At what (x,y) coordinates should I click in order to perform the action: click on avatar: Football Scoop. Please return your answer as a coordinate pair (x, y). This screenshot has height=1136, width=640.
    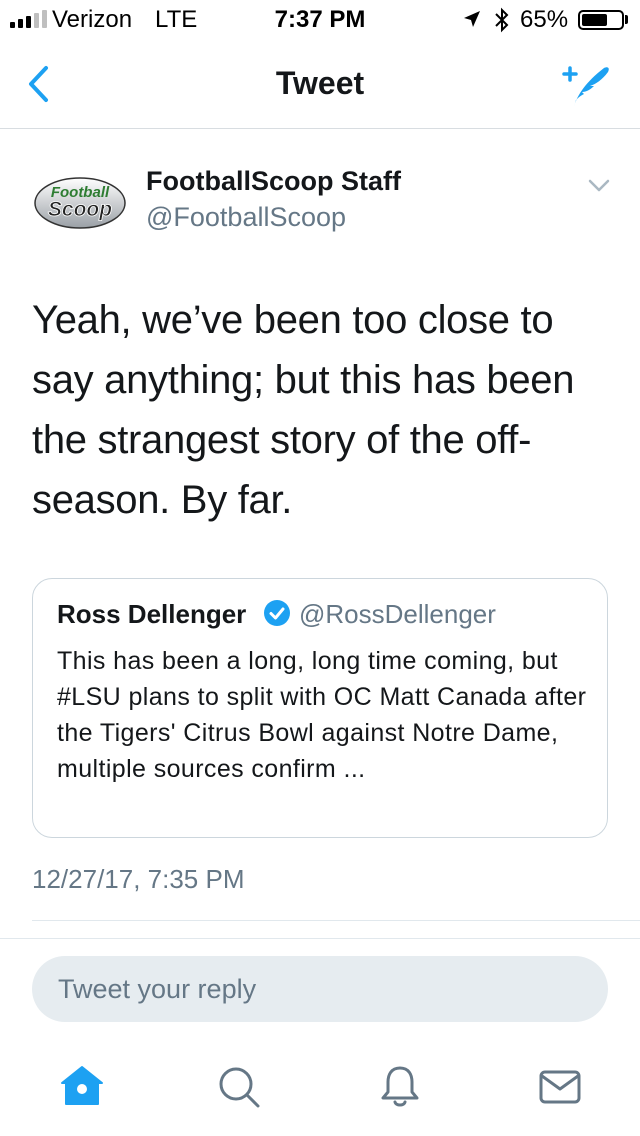
    Looking at the image, I should click on (80, 201).